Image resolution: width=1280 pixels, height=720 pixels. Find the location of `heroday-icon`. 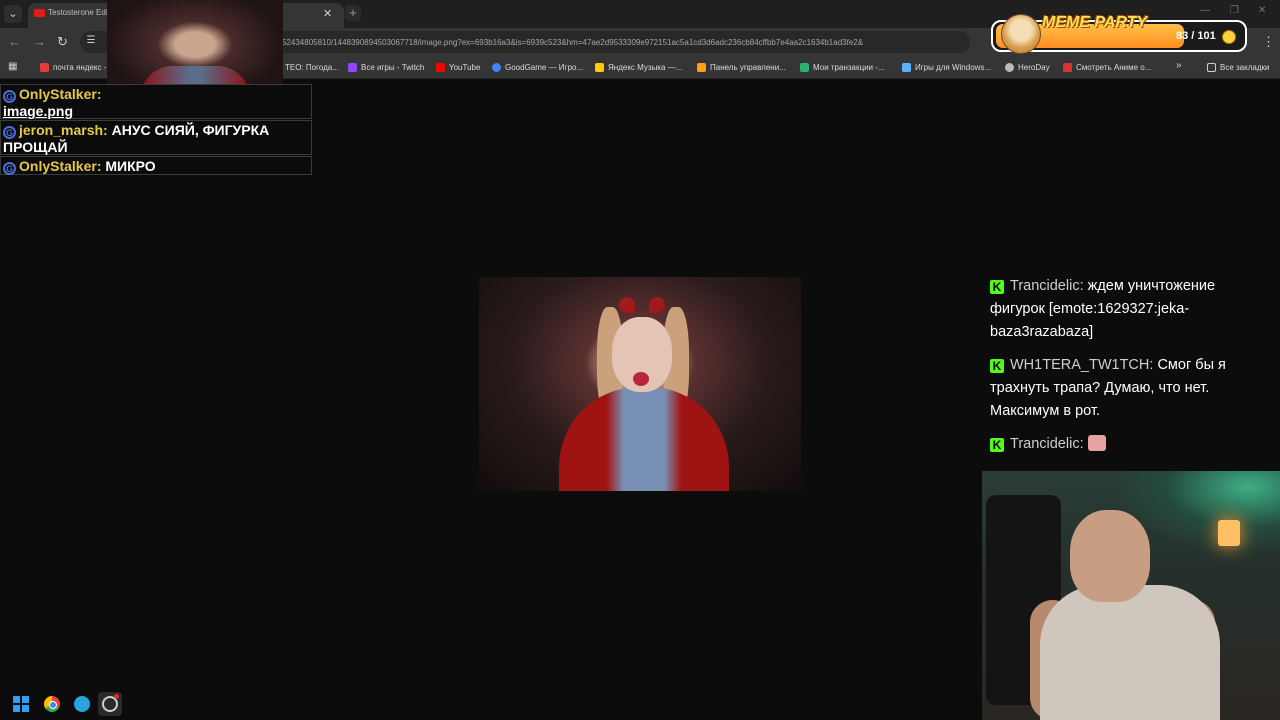

heroday-icon is located at coordinates (1009, 67).